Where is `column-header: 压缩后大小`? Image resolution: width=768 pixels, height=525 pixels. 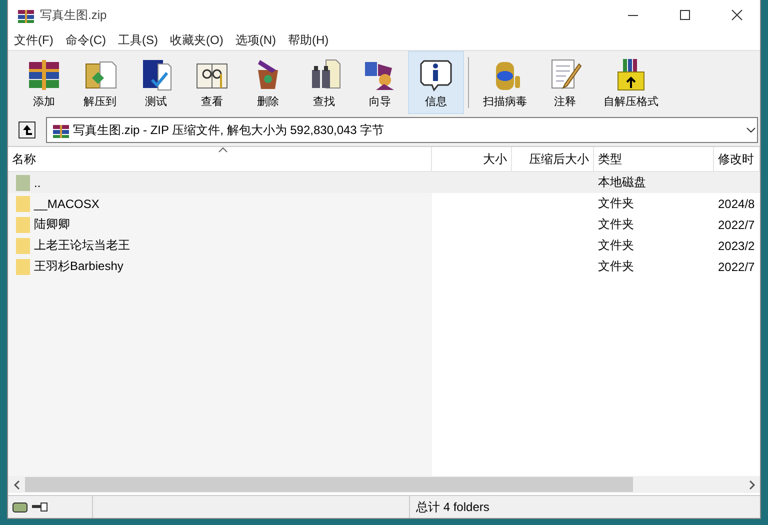 column-header: 压缩后大小 is located at coordinates (553, 159).